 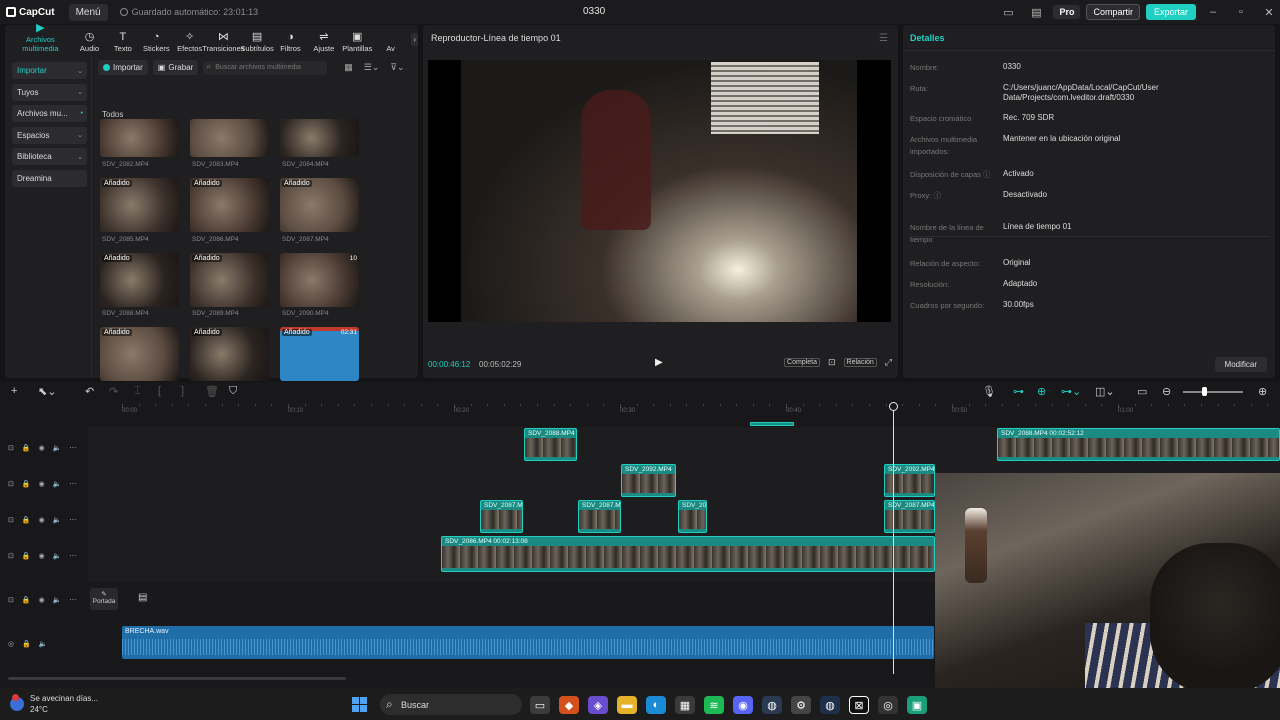 I want to click on timeline-clip: SDV_2088.MP4, so click(x=550, y=444).